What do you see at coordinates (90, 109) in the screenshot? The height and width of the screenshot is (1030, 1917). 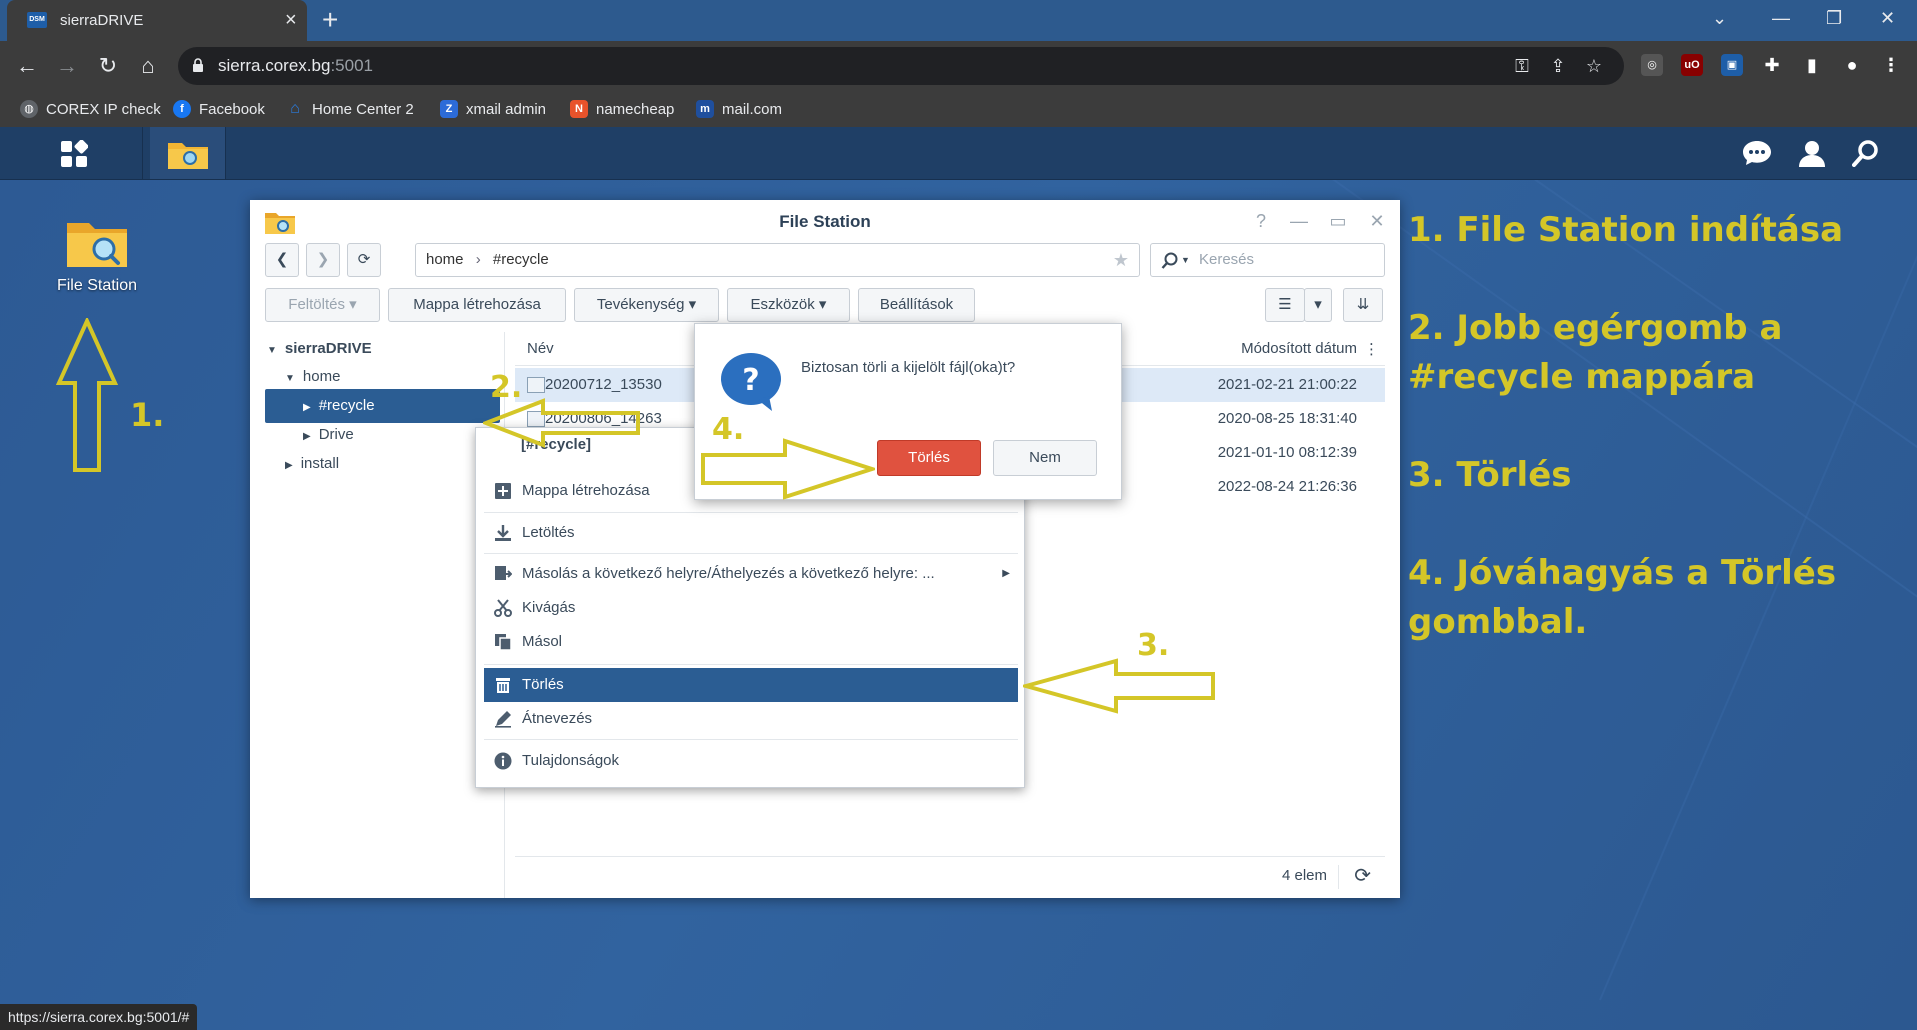 I see `bookmark-corex: ◍ COREX IP check` at bounding box center [90, 109].